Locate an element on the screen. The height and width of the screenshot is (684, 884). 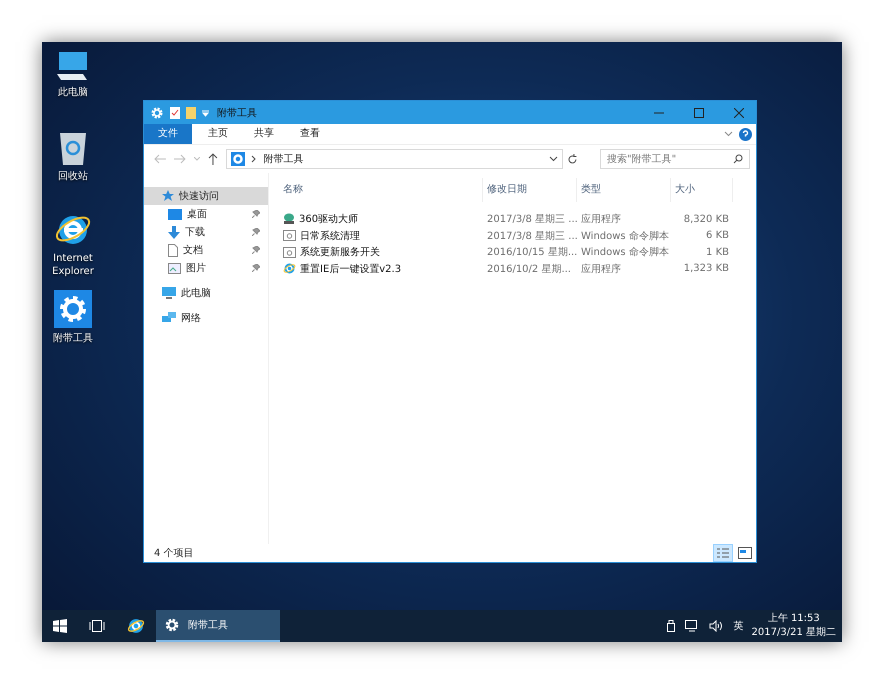
properties-icon is located at coordinates (175, 112).